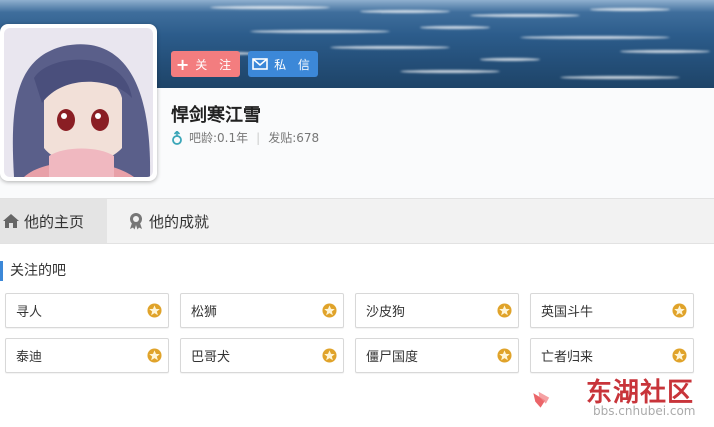 This screenshot has height=427, width=714. I want to click on home-icon, so click(11, 221).